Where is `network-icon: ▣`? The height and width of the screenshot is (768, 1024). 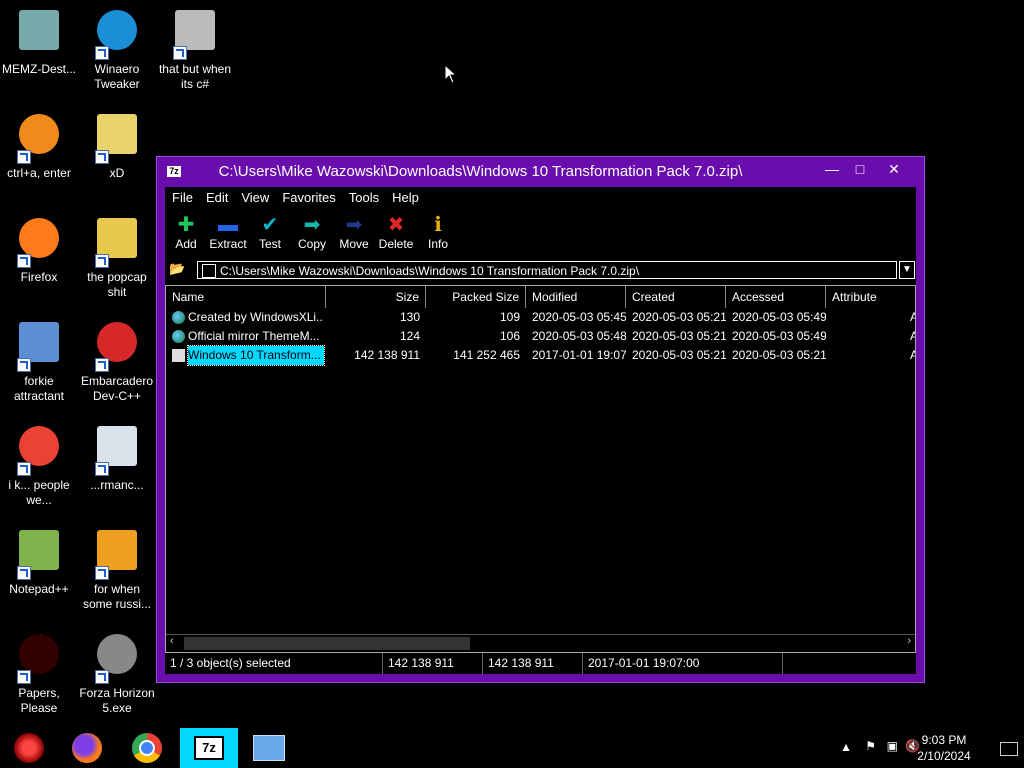
network-icon: ▣ is located at coordinates (892, 746).